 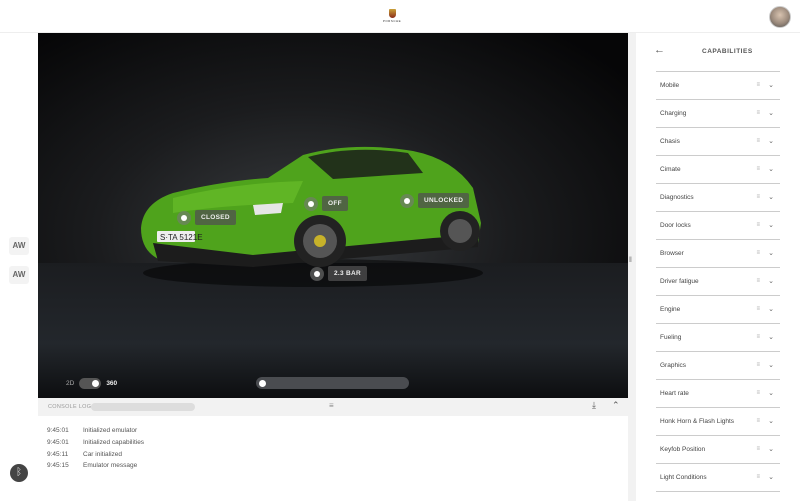 I want to click on hotspot-tire-pressure: 2.3 BAR, so click(x=339, y=273).